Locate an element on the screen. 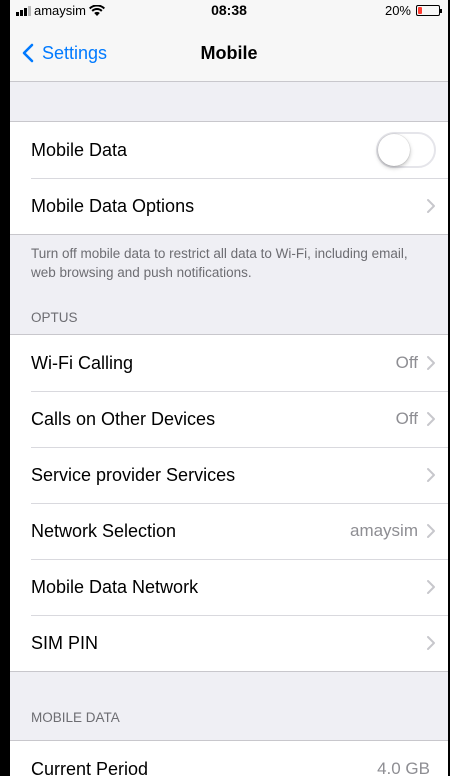  mobile-data-toggle is located at coordinates (406, 150).